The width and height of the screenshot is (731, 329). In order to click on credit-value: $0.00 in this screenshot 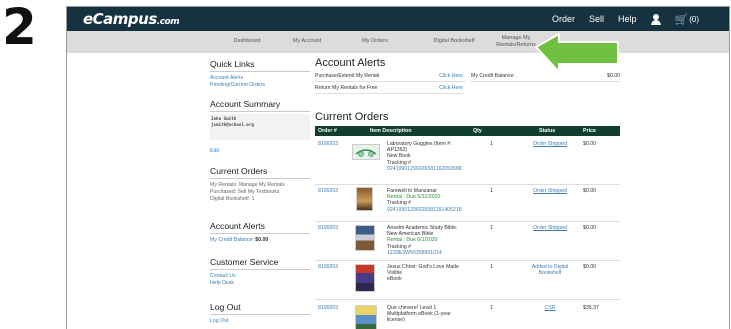, I will do `click(613, 76)`.